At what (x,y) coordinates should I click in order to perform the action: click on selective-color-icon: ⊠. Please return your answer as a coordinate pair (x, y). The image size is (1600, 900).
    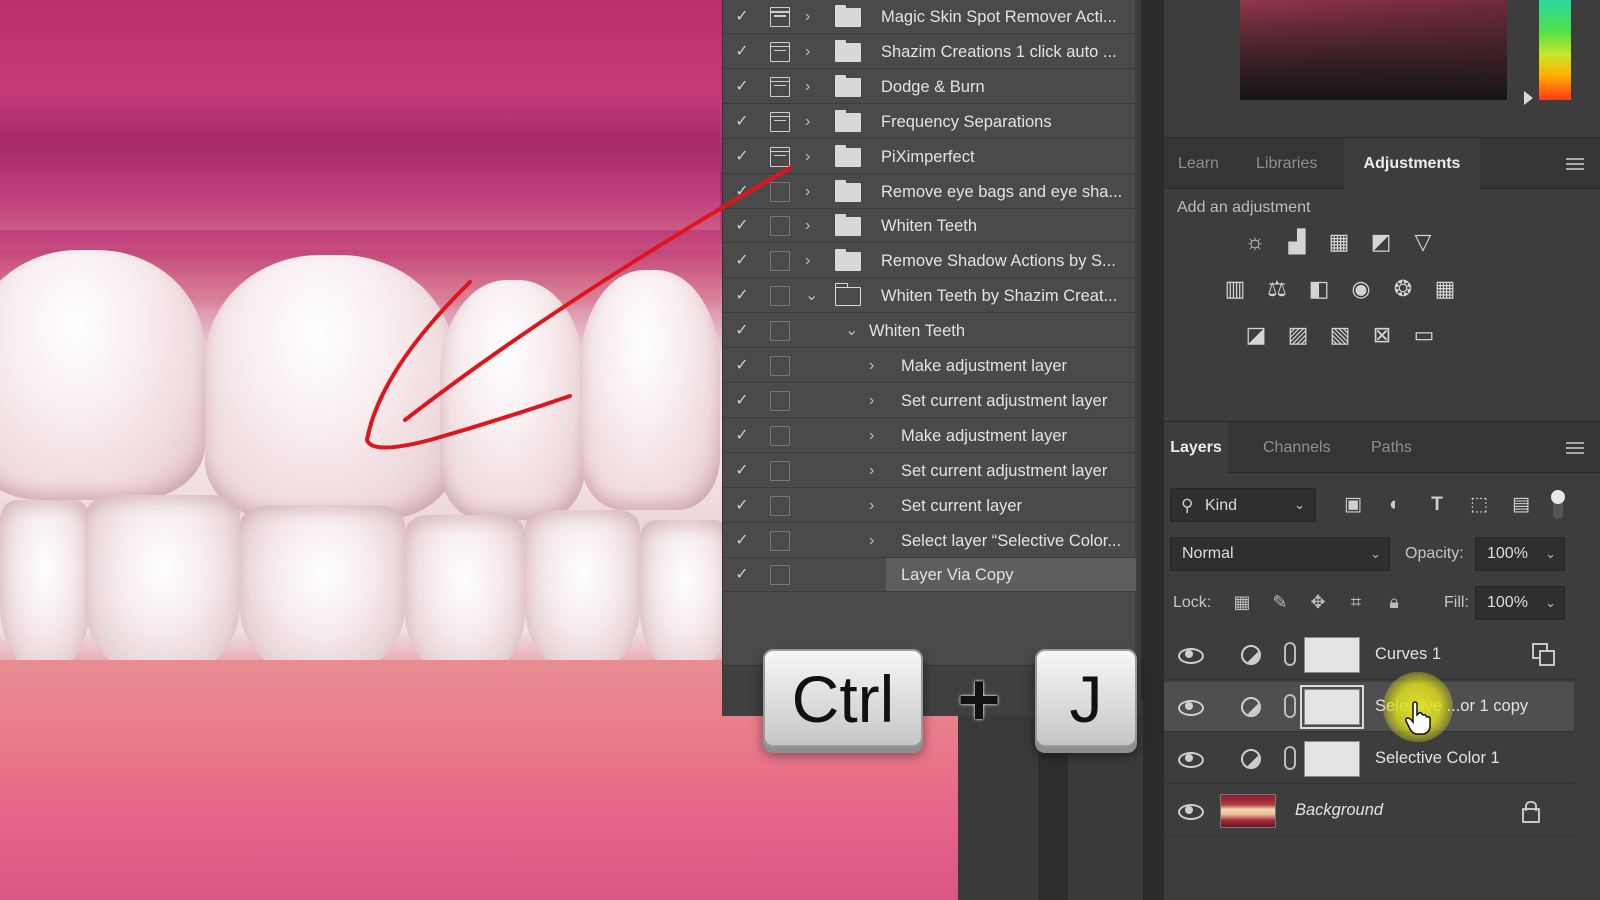
    Looking at the image, I should click on (1382, 335).